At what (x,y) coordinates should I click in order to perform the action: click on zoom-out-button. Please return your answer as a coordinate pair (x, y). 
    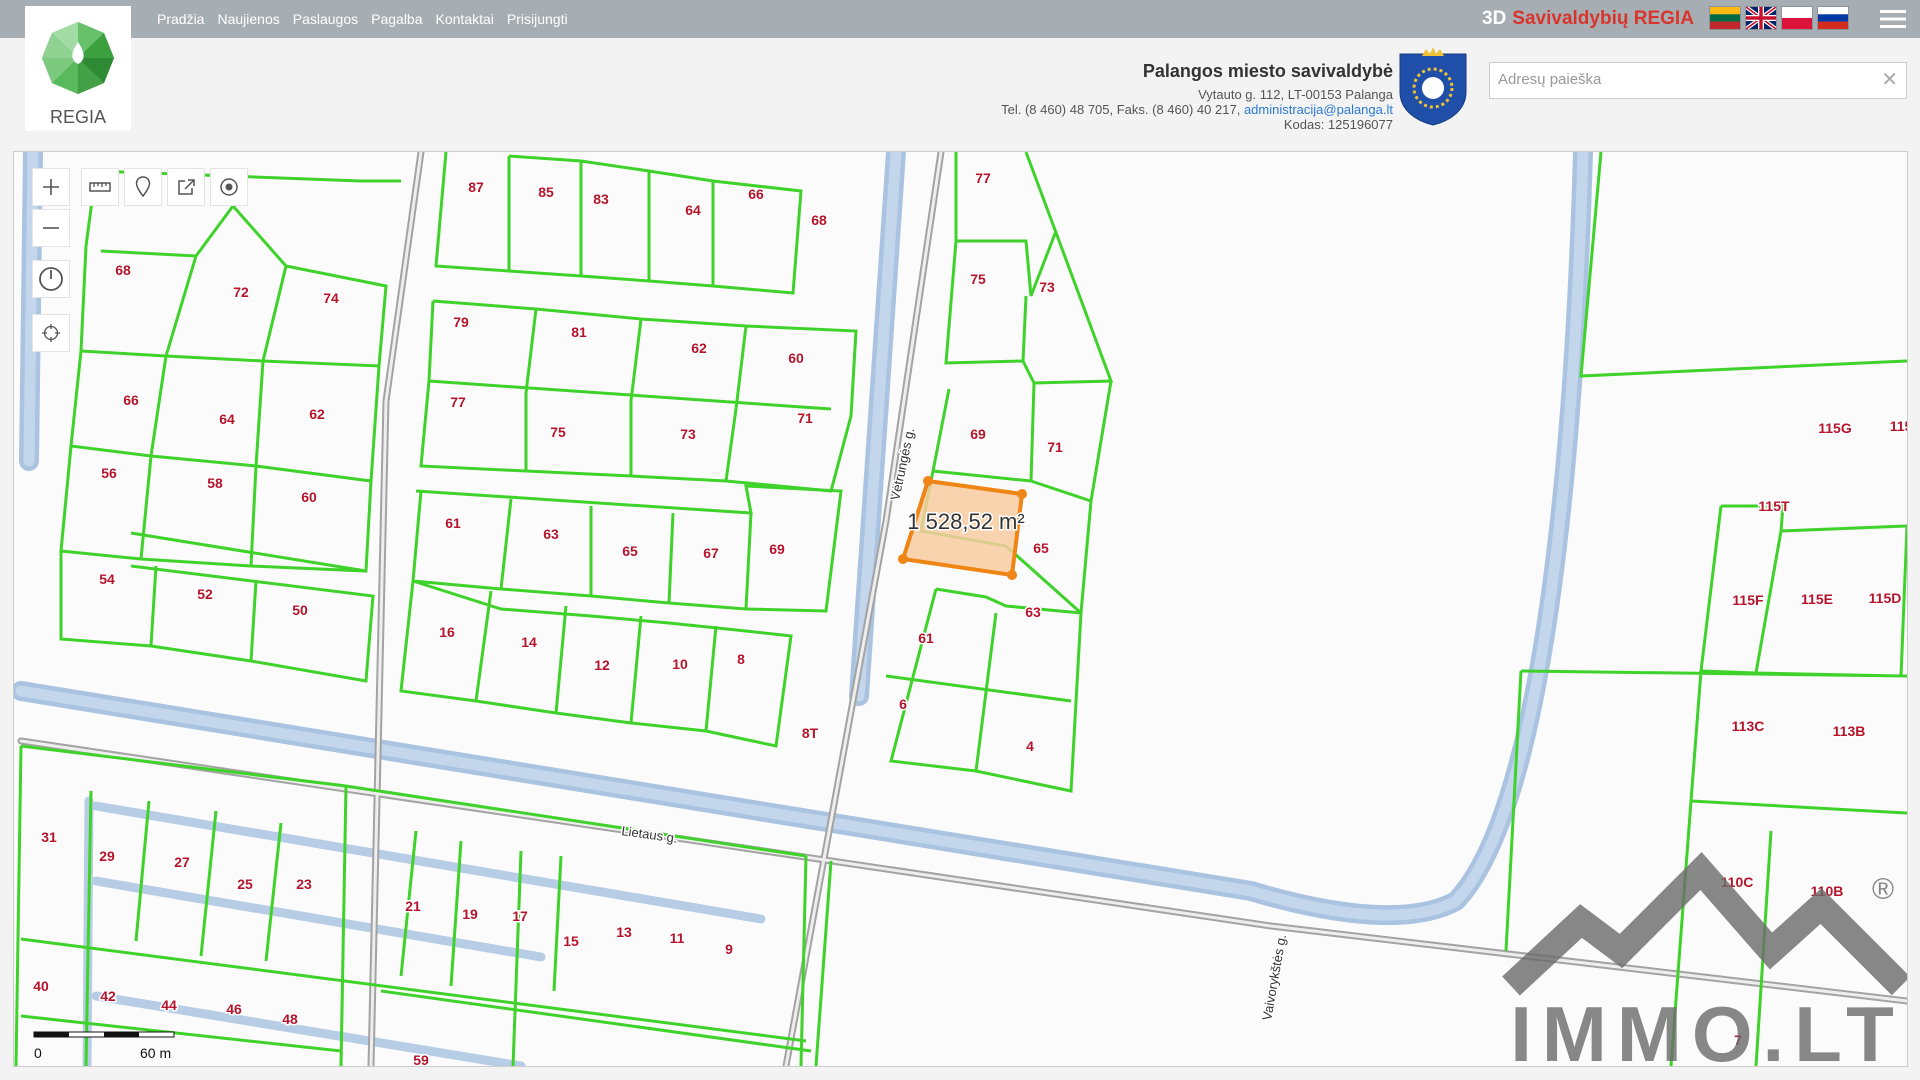
    Looking at the image, I should click on (51, 228).